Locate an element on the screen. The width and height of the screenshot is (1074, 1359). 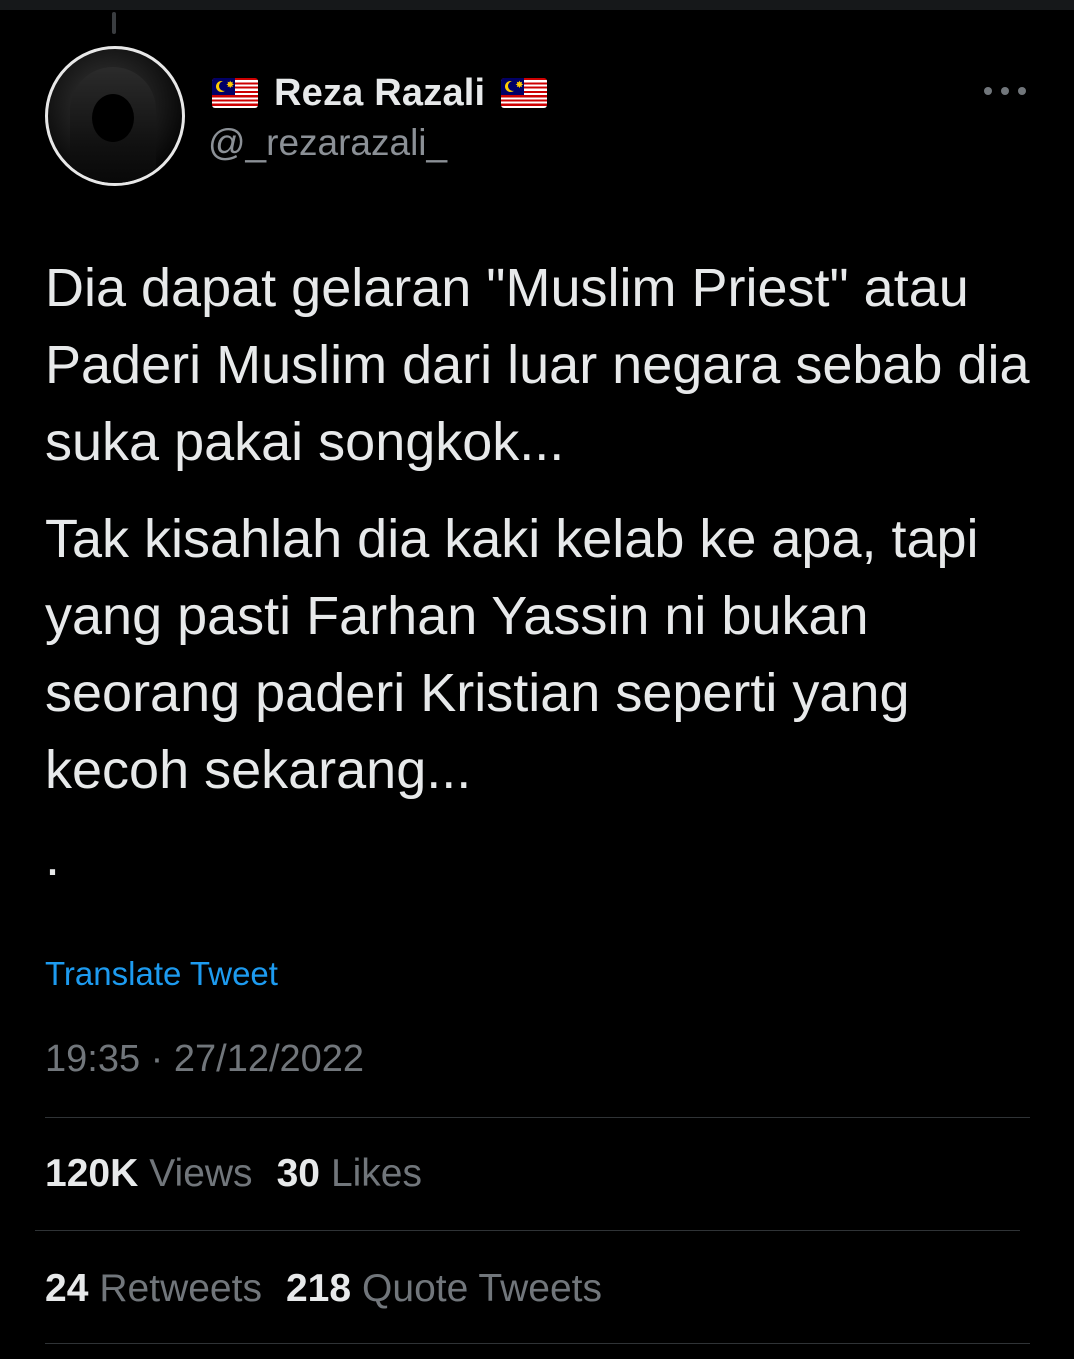
stats-row-retweets-quotes: 24 Retweets 218 Quote Tweets is located at coordinates (323, 1289).